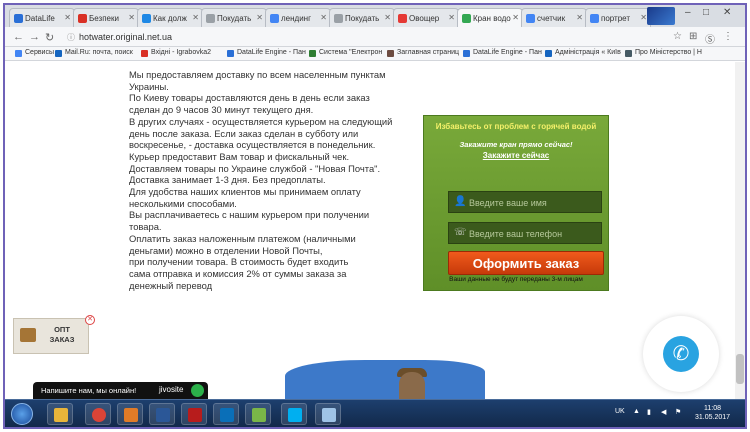  What do you see at coordinates (727, 12) in the screenshot?
I see `close-window-icon: ✕` at bounding box center [727, 12].